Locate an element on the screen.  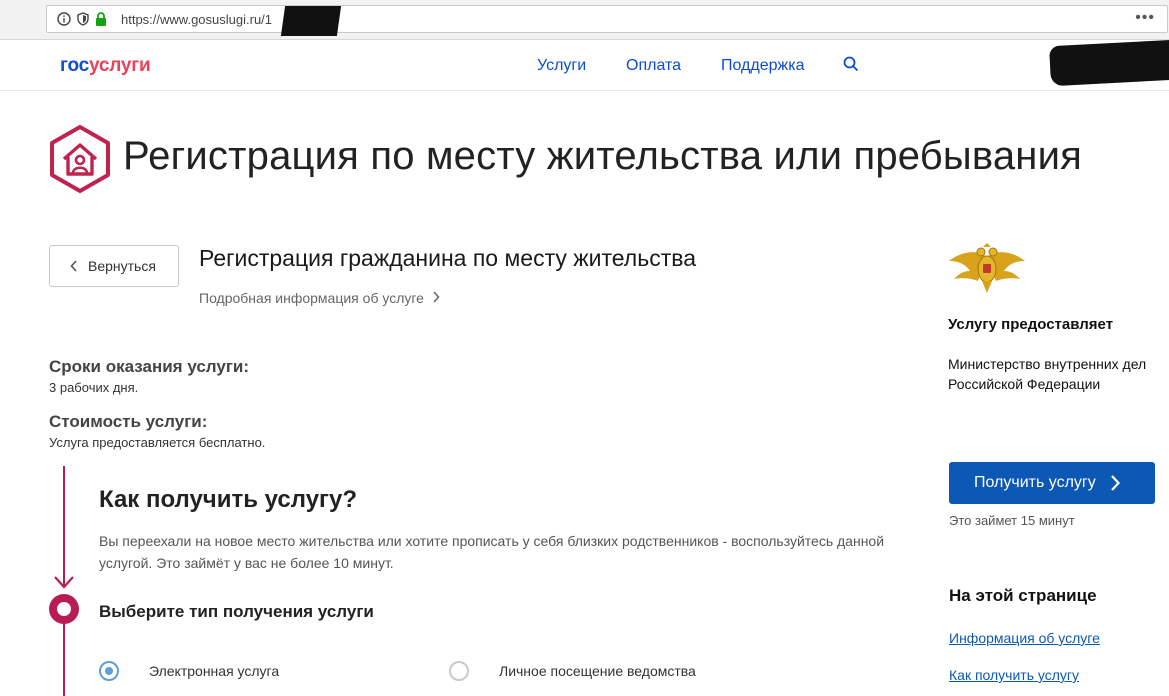
radio-electronic is located at coordinates (109, 671).